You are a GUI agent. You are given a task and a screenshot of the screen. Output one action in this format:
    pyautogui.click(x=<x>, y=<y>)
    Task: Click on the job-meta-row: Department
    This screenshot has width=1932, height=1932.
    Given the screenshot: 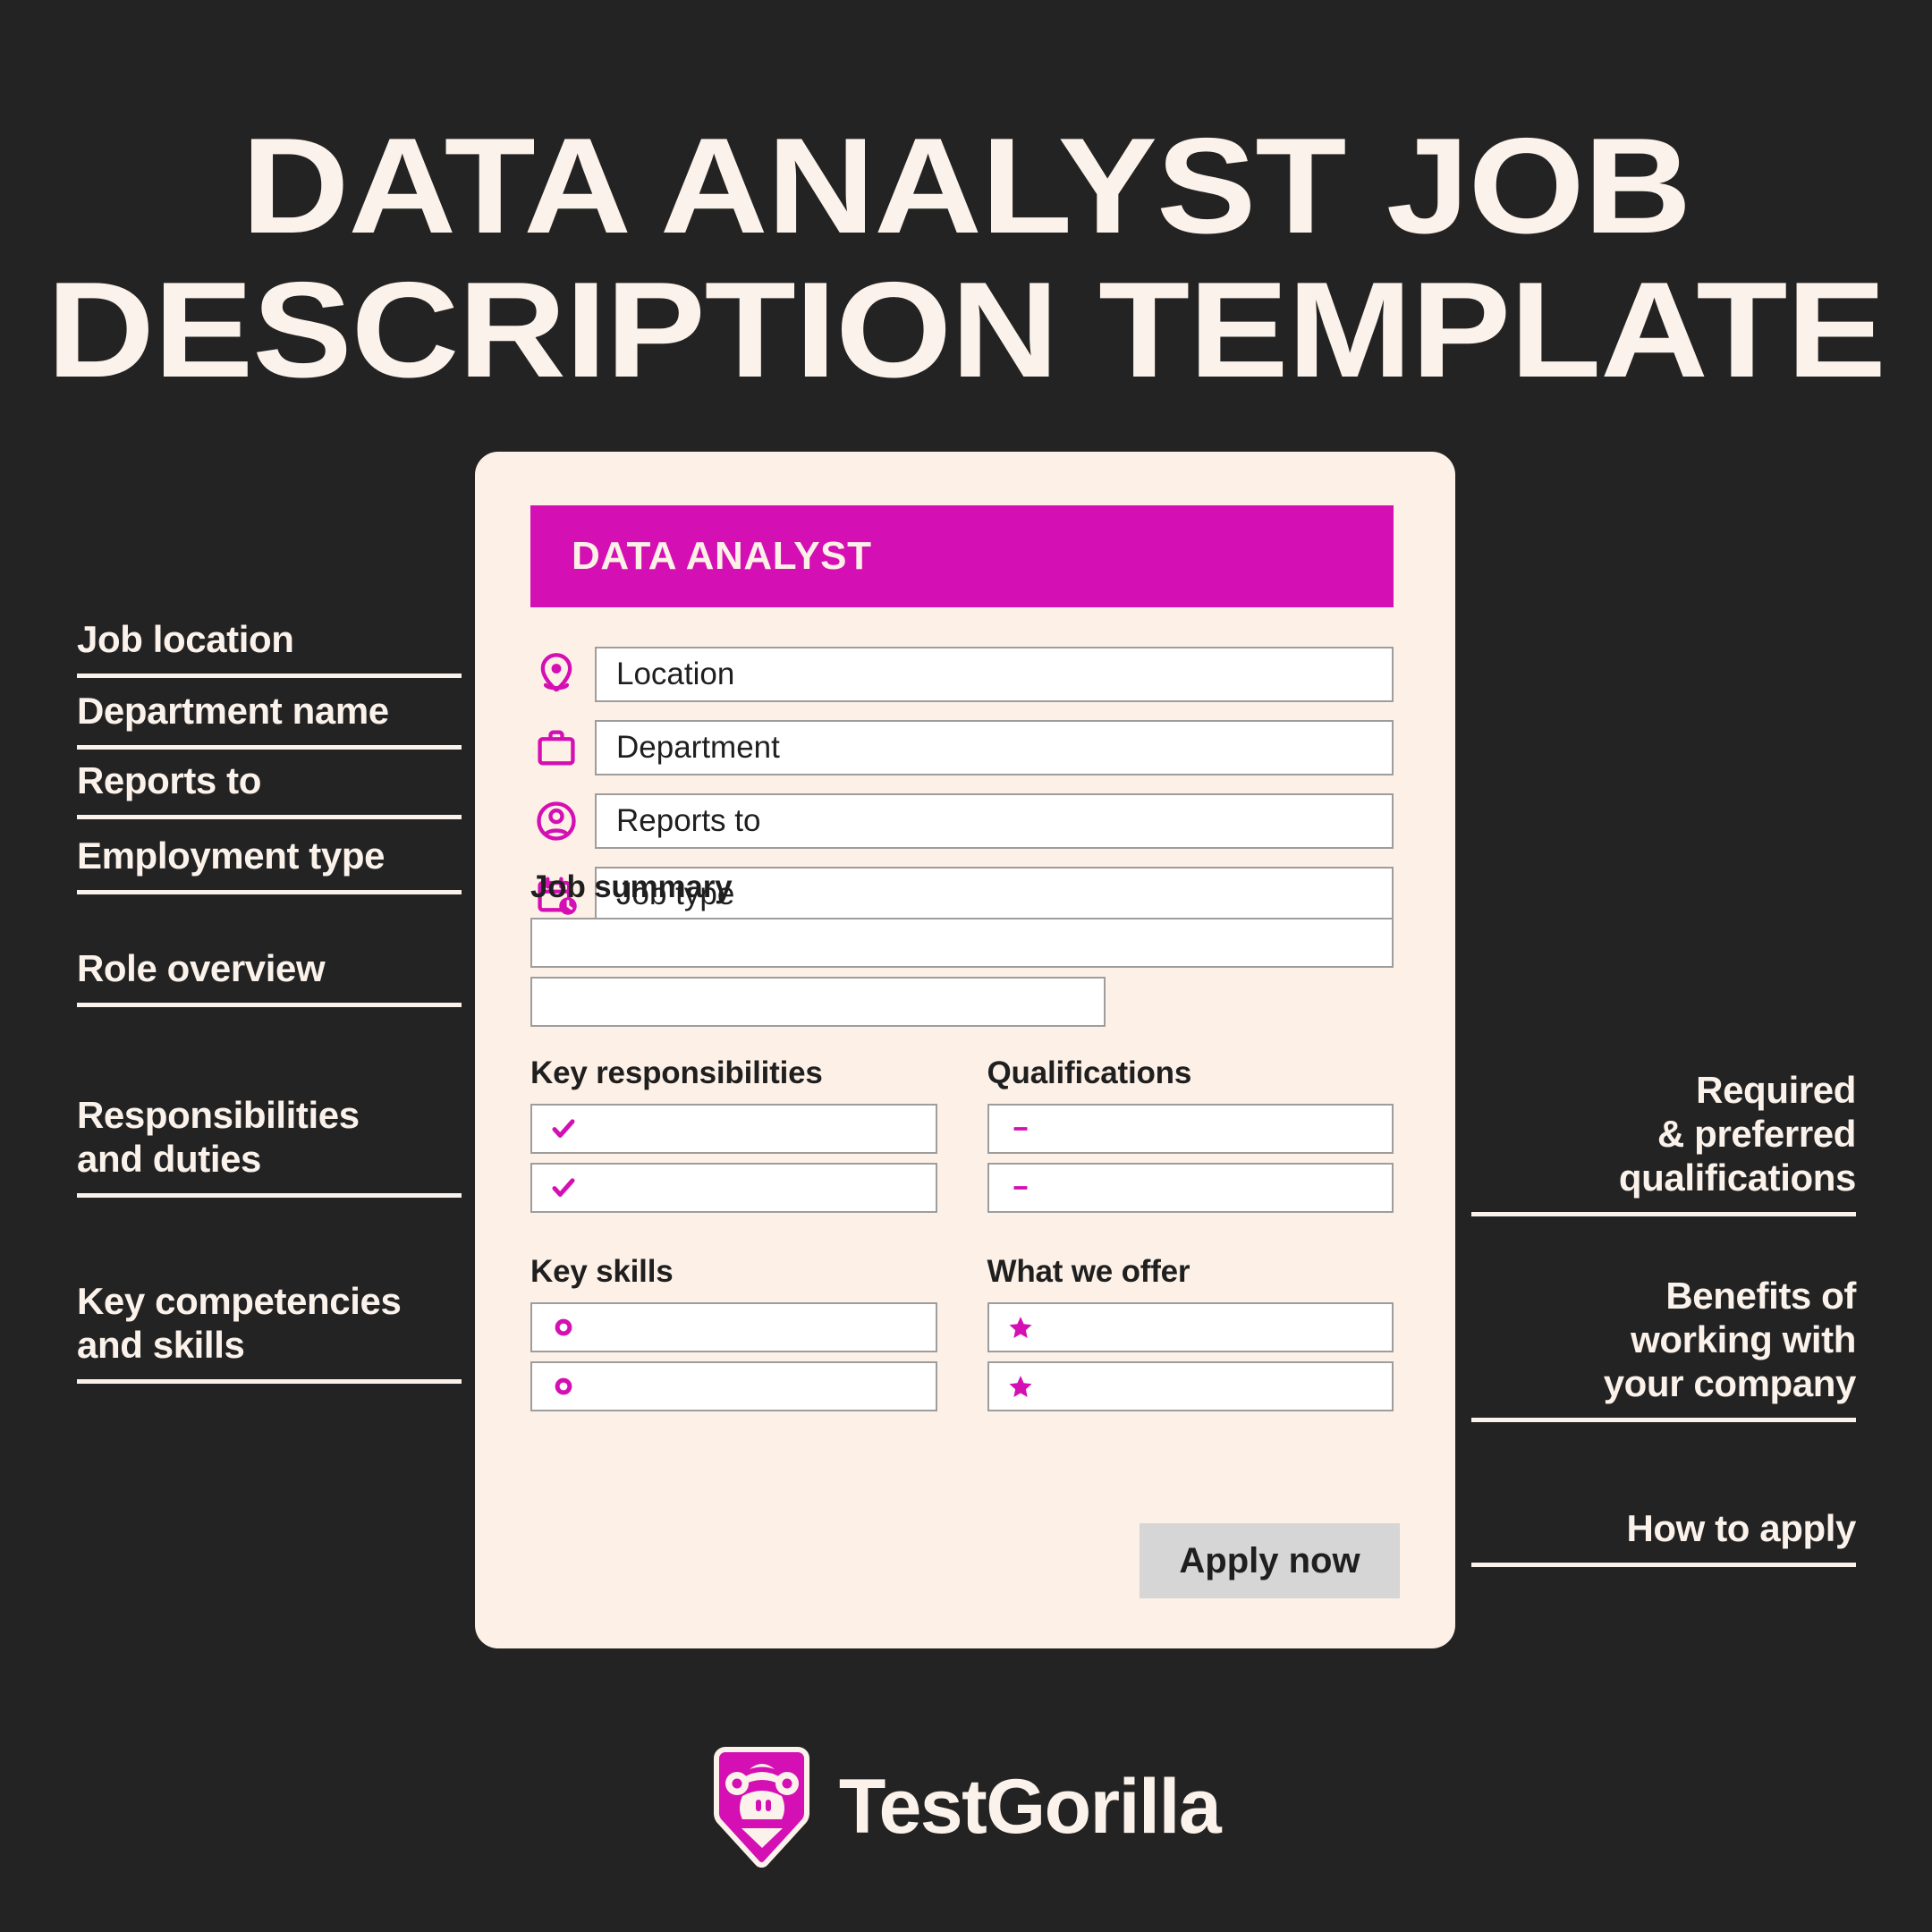 What is the action you would take?
    pyautogui.click(x=962, y=748)
    